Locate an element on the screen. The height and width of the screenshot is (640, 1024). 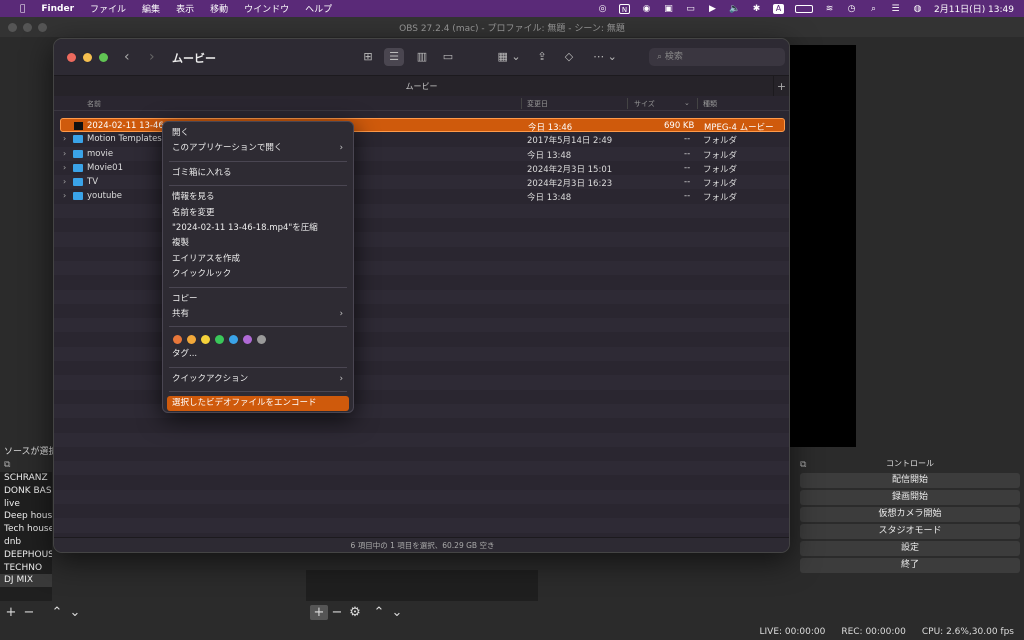
battery-icon is located at coordinates (804, 8).